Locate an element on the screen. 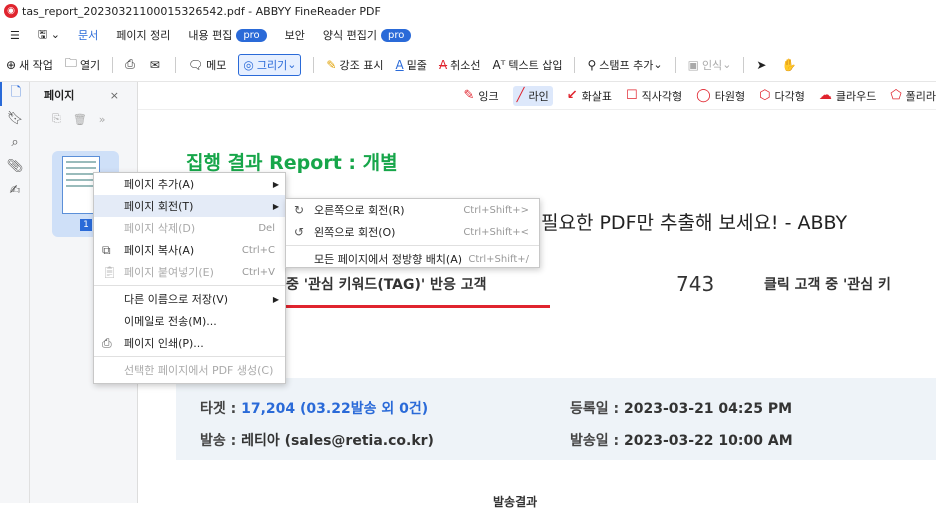 The image size is (936, 510). menu-edit-content: 내용 편집 pro is located at coordinates (227, 35).